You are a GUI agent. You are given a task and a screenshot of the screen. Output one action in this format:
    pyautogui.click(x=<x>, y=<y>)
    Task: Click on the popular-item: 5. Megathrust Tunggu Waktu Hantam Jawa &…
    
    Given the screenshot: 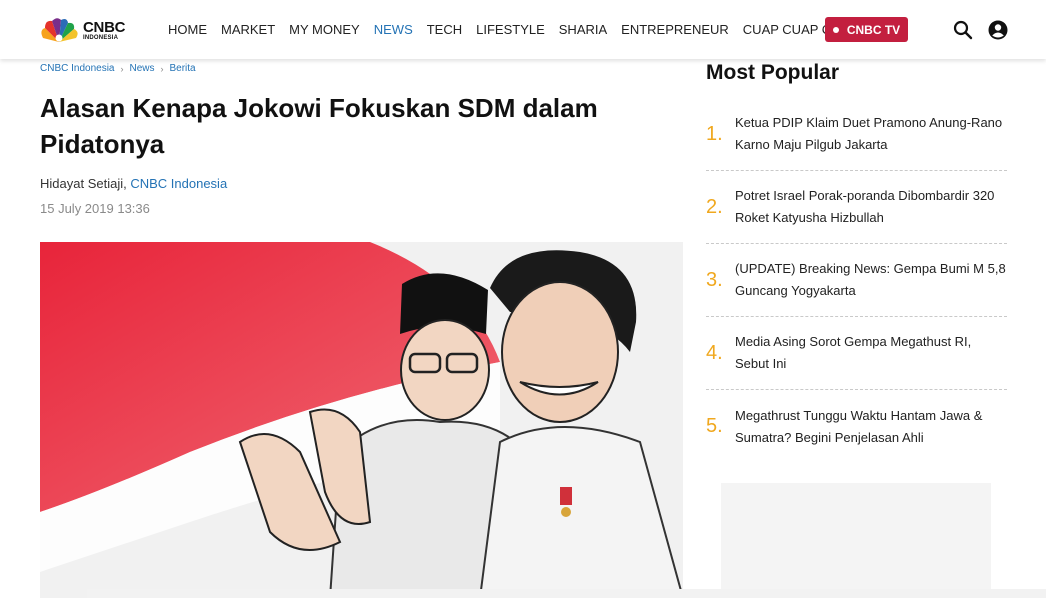 What is the action you would take?
    pyautogui.click(x=856, y=426)
    